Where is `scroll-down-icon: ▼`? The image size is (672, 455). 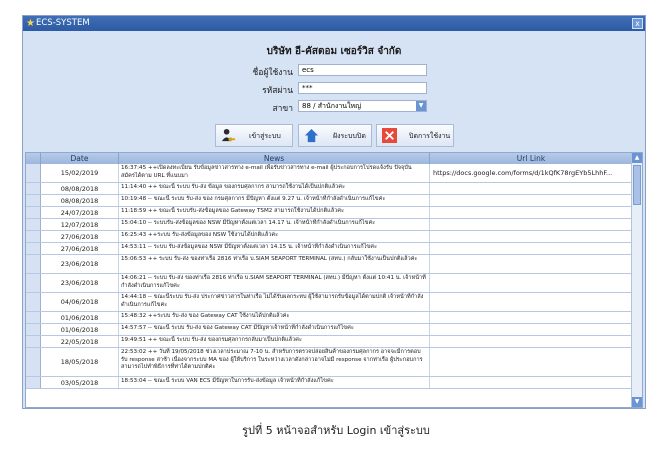 scroll-down-icon: ▼ is located at coordinates (637, 402).